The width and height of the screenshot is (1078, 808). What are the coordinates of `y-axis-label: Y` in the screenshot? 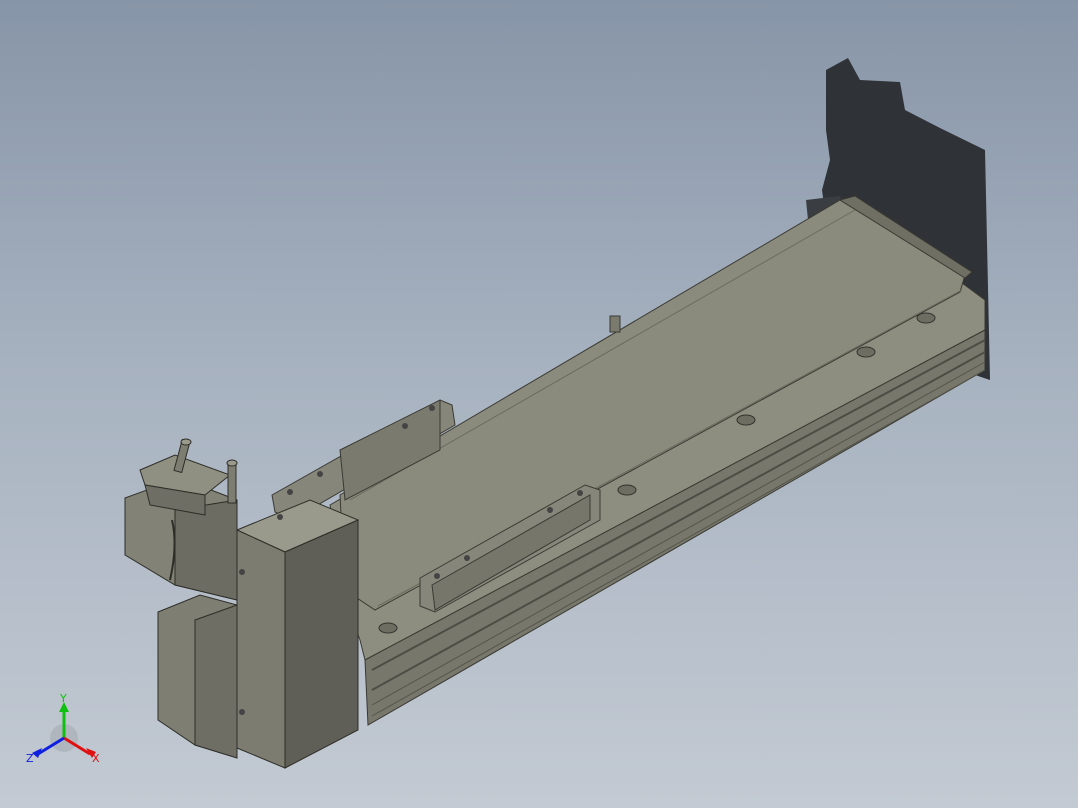 It's located at (63, 698).